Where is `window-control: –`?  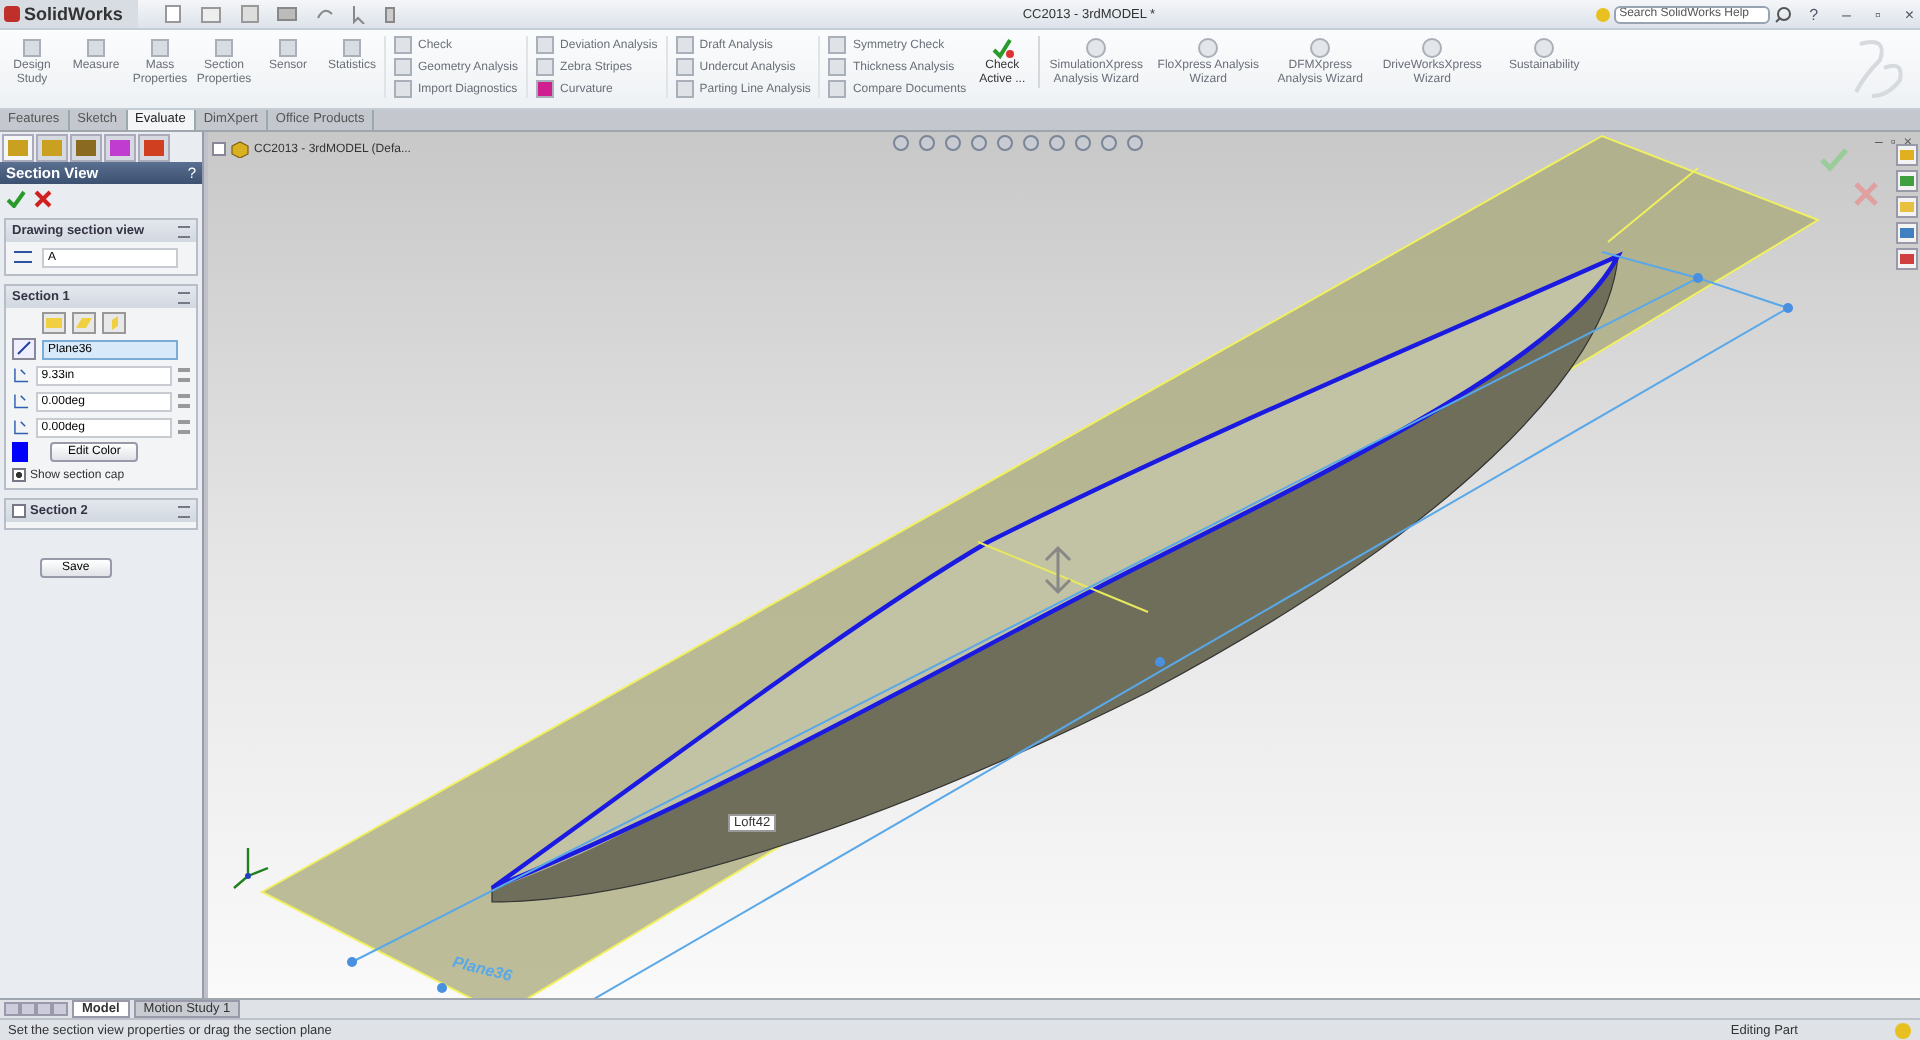
window-control: – is located at coordinates (1846, 14).